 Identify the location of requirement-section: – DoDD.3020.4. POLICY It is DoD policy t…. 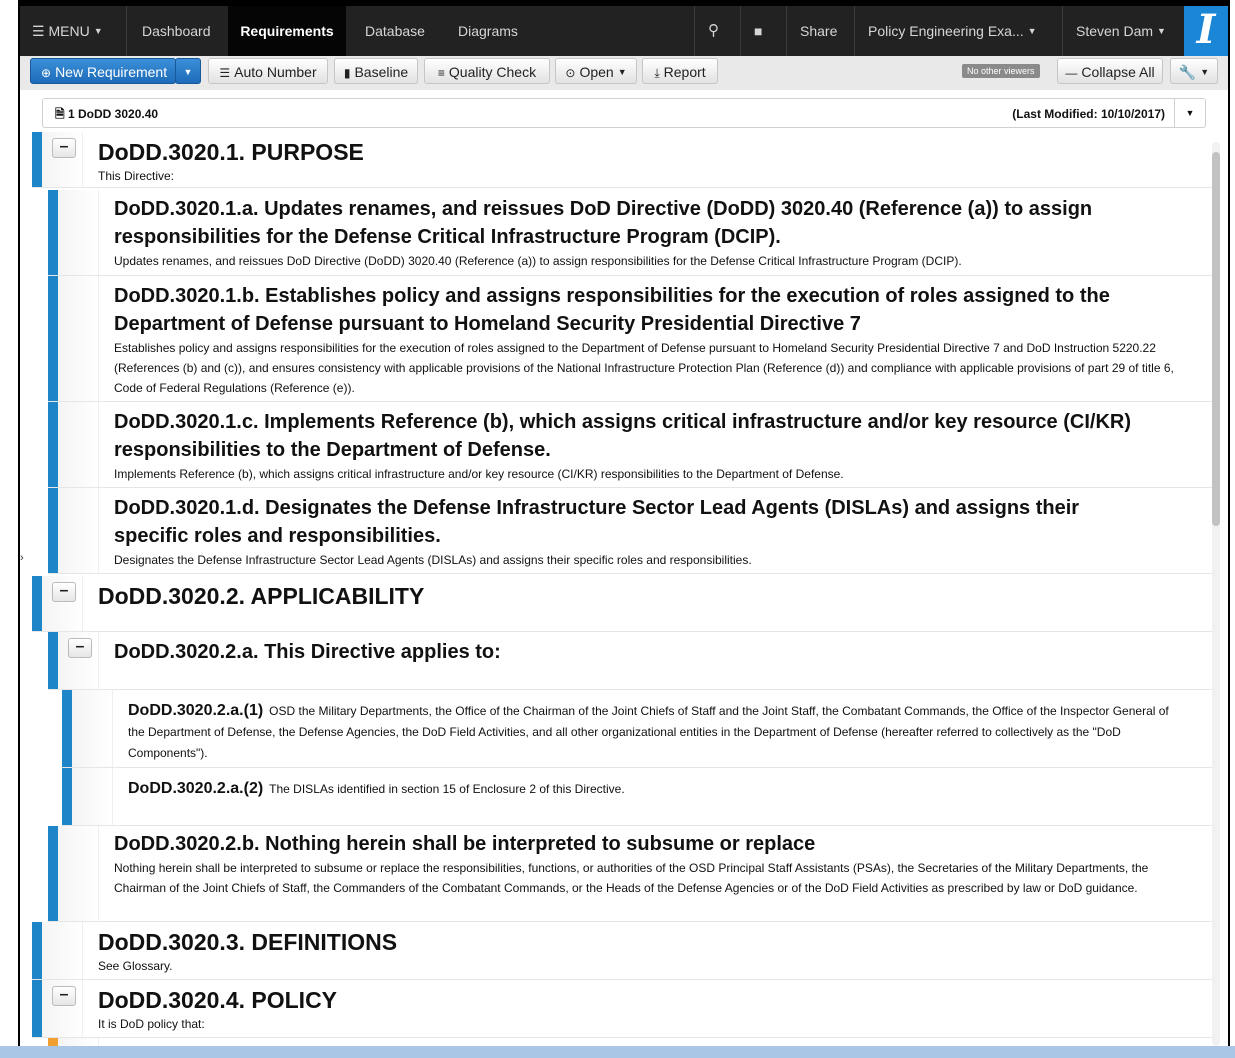
(622, 1009).